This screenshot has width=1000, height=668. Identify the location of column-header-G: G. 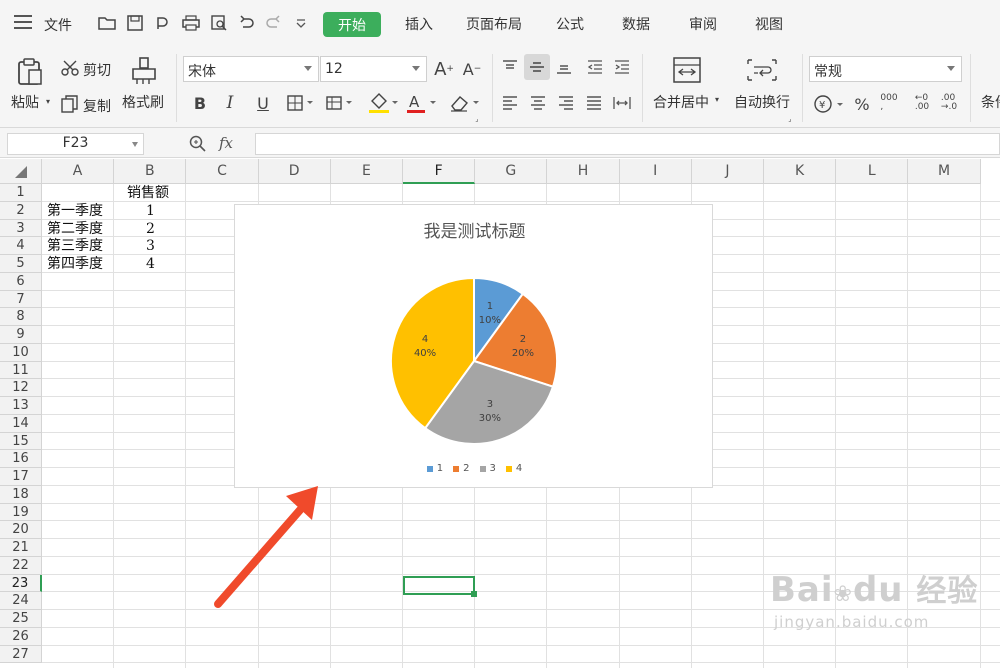
(511, 171).